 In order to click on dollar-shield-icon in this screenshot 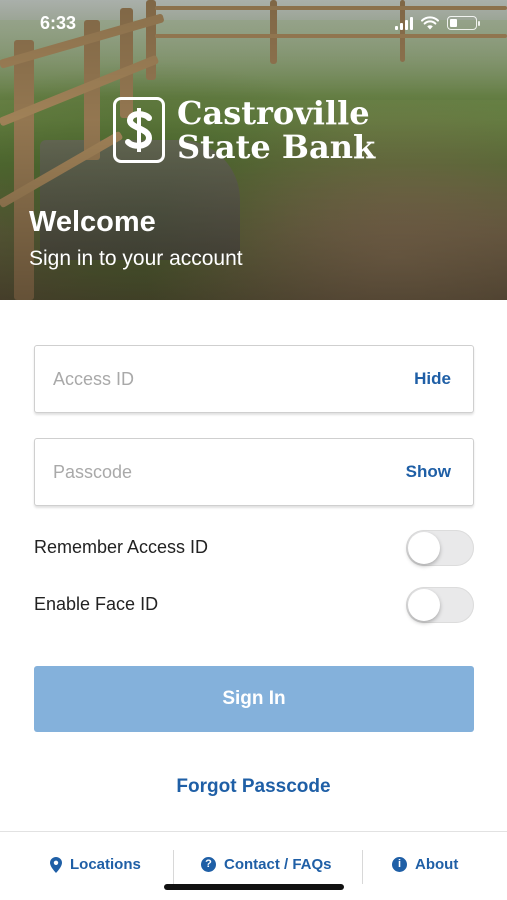, I will do `click(139, 130)`.